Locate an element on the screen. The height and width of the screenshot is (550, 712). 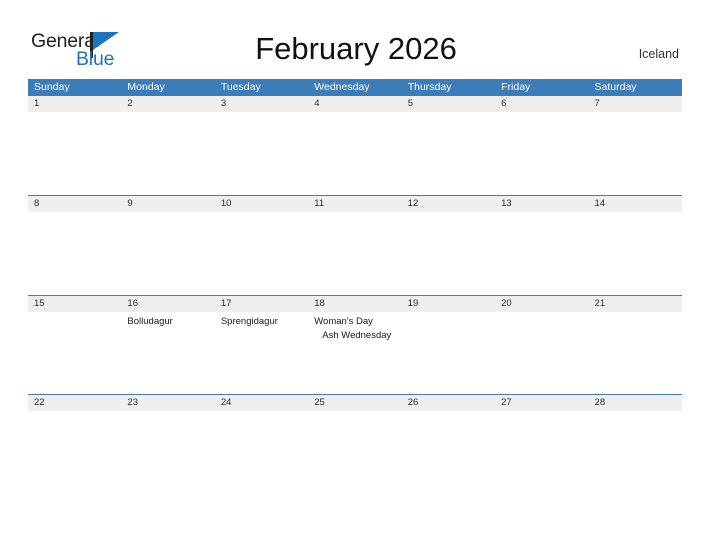
day-cell-17: 17 Sprengidagur is located at coordinates (261, 345).